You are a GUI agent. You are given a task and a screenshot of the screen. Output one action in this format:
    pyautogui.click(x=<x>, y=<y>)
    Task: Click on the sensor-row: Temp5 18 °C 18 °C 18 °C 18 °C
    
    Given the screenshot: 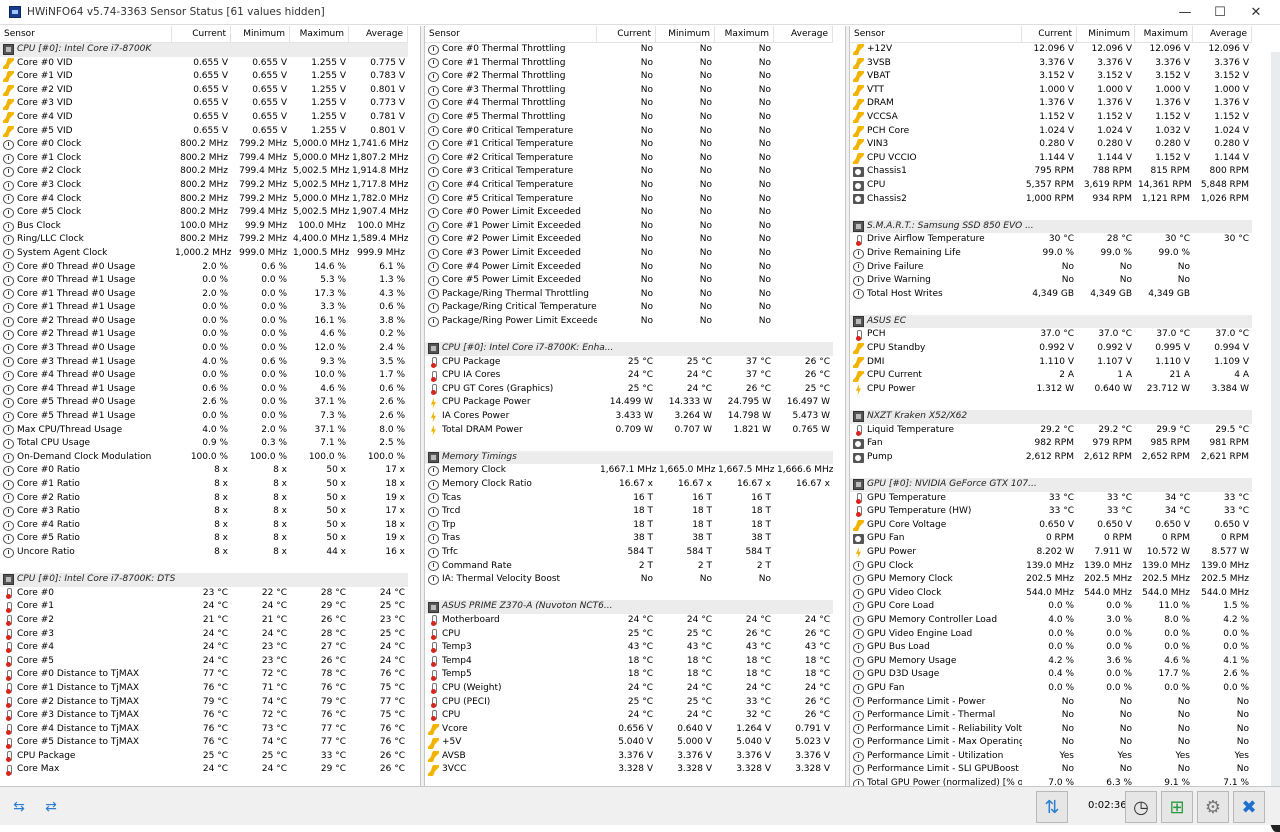 What is the action you would take?
    pyautogui.click(x=629, y=675)
    